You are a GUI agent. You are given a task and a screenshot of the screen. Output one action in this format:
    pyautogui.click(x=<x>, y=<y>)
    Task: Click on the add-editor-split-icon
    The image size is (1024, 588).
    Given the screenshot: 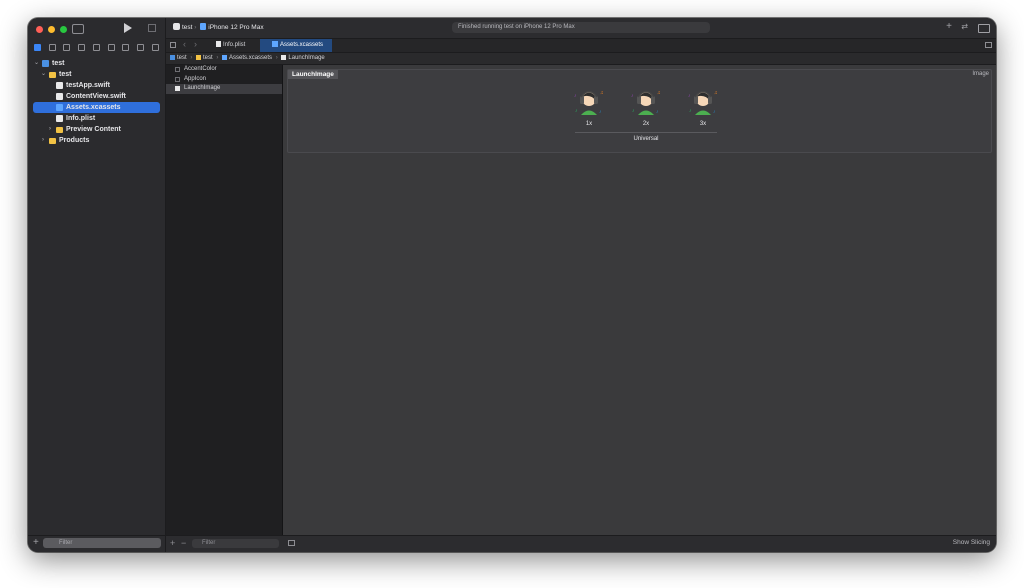 What is the action you would take?
    pyautogui.click(x=988, y=45)
    